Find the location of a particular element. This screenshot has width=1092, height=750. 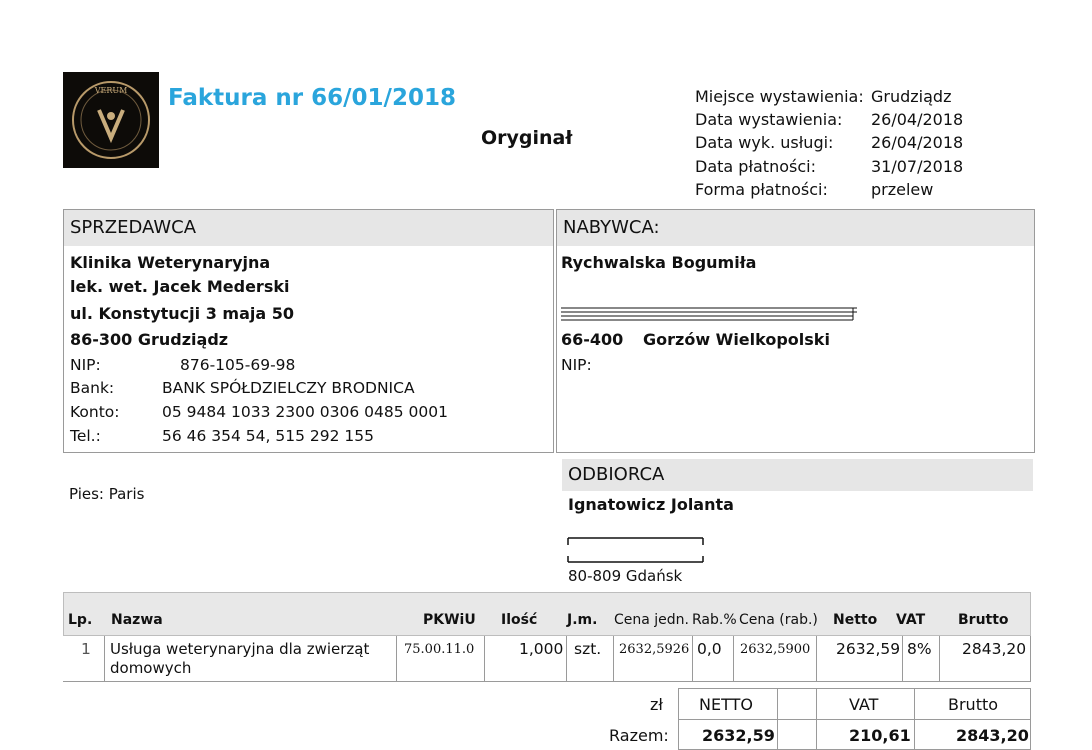

seller-doctor: lek. wet. Jacek Mederski is located at coordinates (180, 286).